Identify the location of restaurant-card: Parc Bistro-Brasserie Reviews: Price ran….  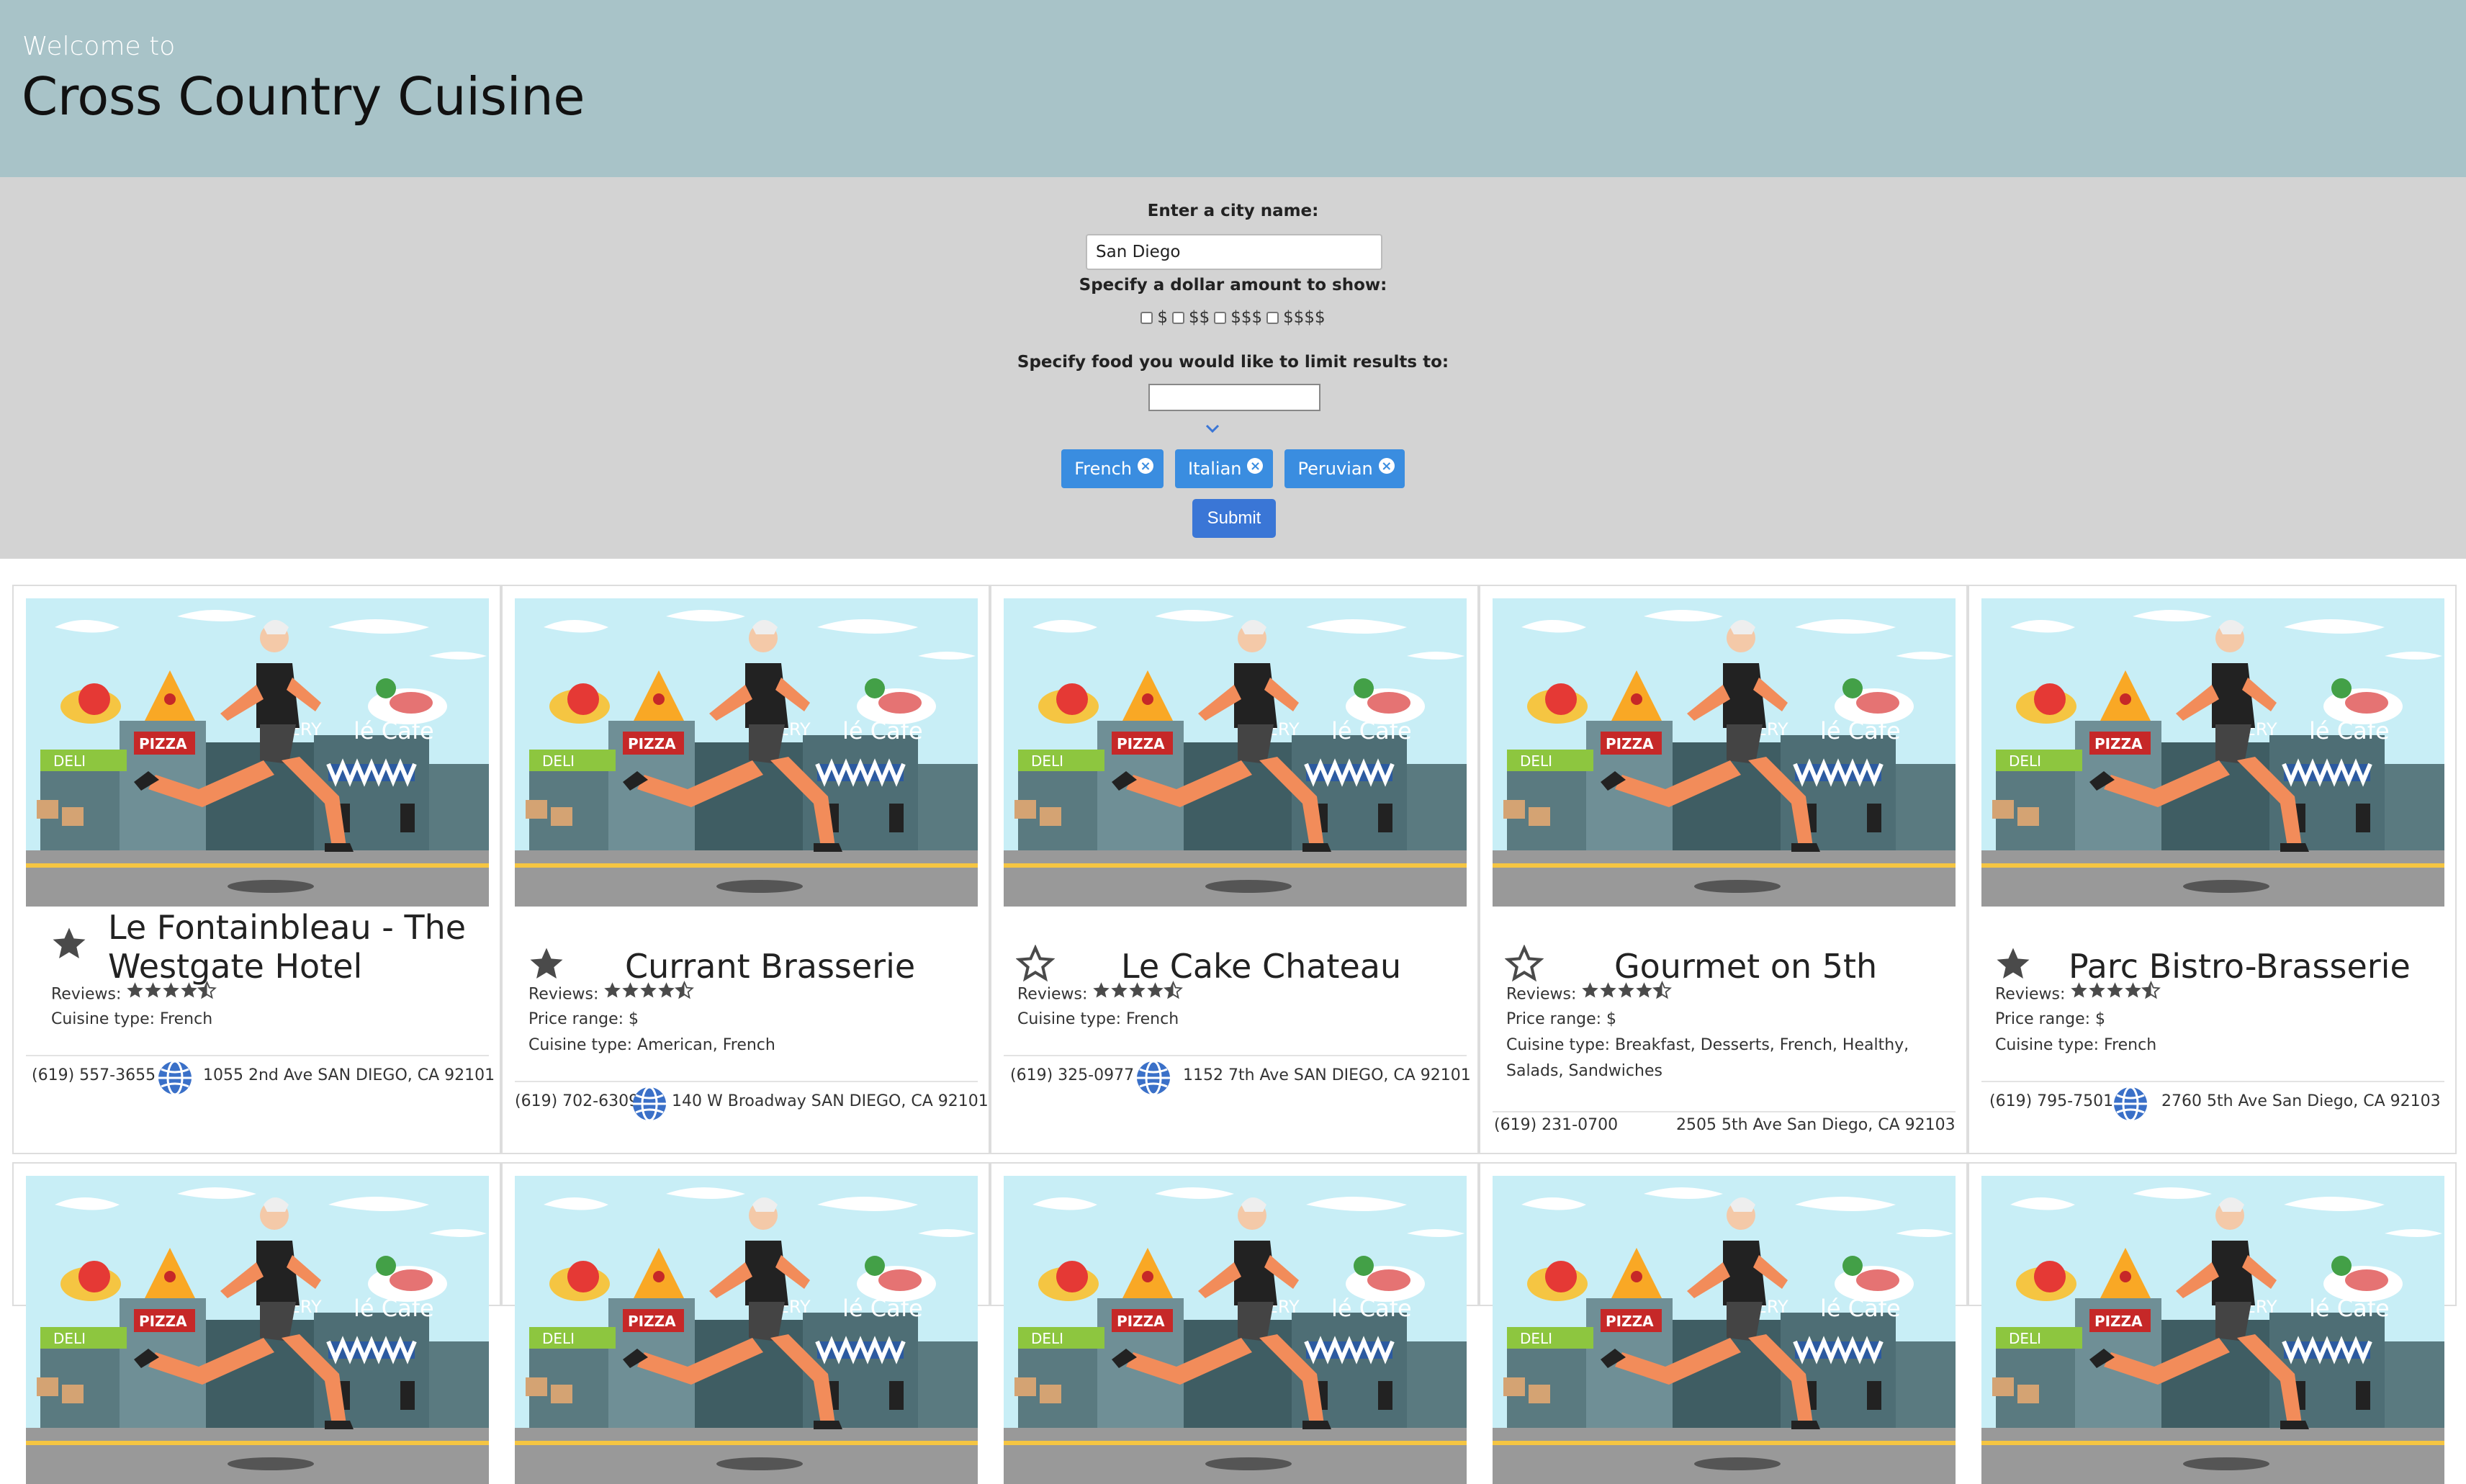
(2212, 869).